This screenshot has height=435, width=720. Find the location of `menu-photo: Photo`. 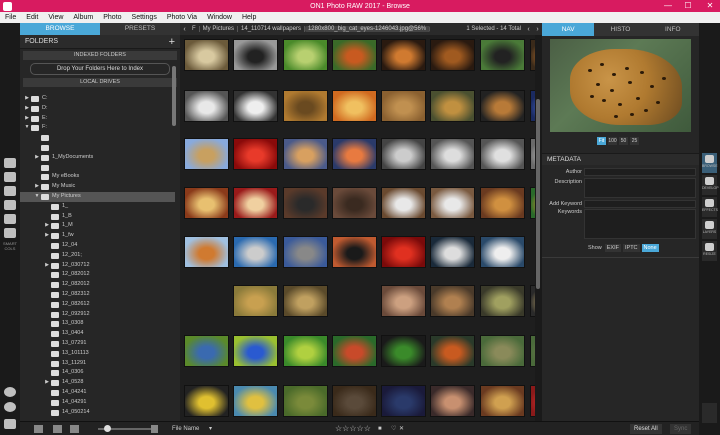

menu-photo: Photo is located at coordinates (112, 17).